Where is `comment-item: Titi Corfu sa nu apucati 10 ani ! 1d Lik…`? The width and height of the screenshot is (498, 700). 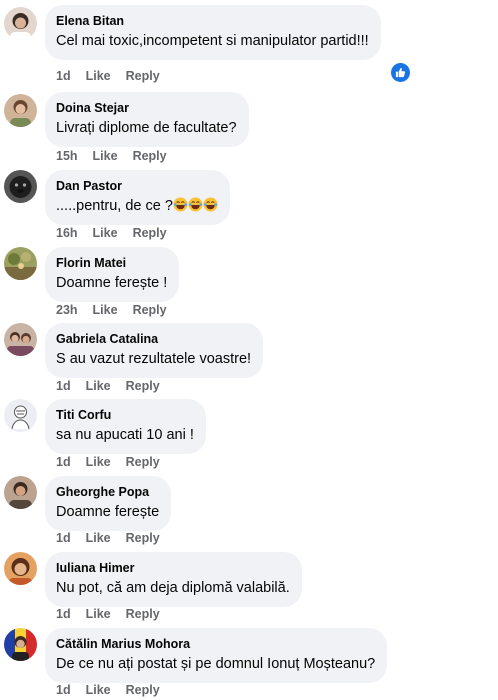
comment-item: Titi Corfu sa nu apucati 10 ani ! 1d Lik… is located at coordinates (249, 433).